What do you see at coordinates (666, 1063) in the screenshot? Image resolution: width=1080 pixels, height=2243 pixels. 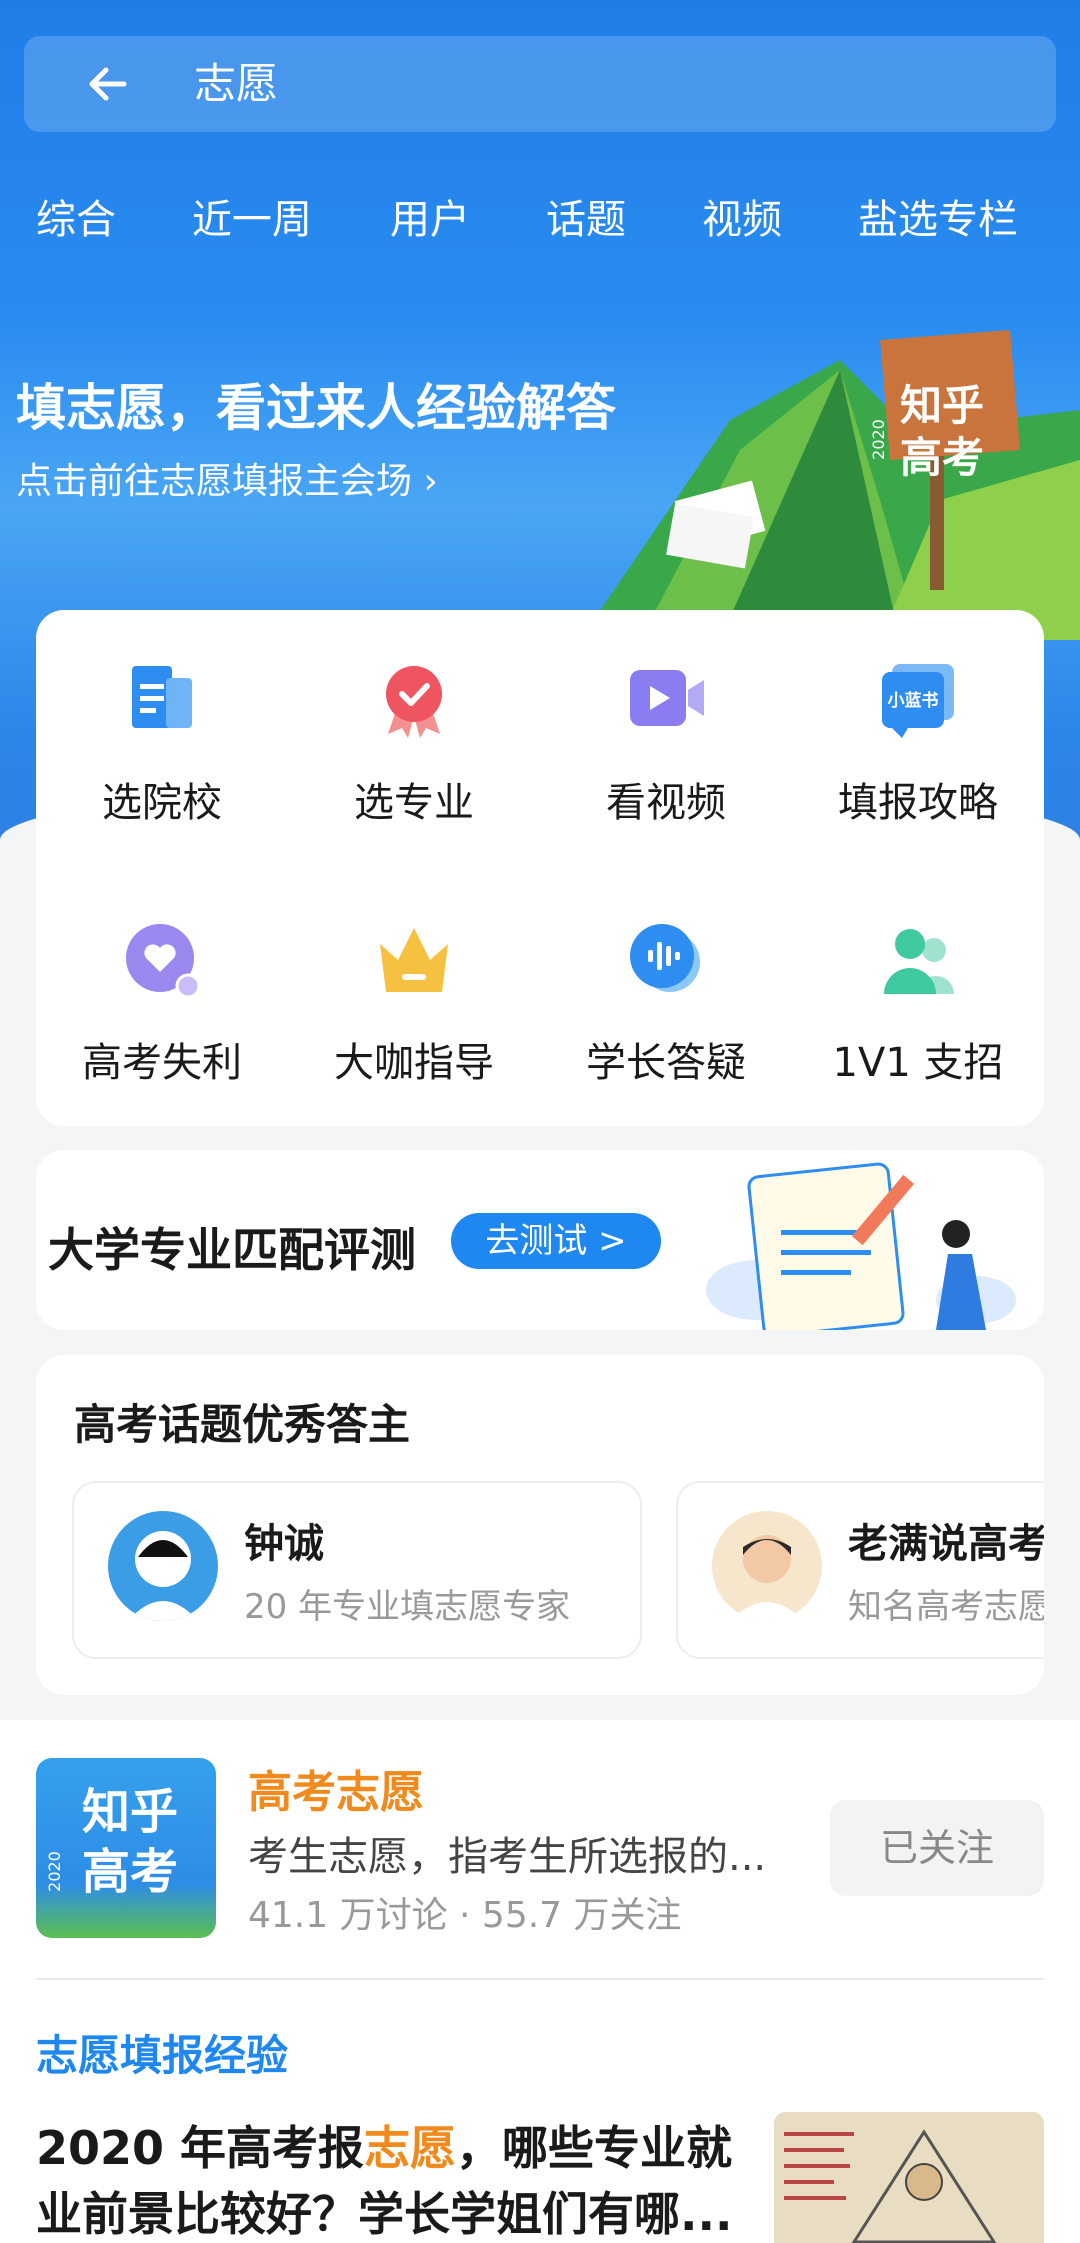 I see `grid-label: 学长答疑` at bounding box center [666, 1063].